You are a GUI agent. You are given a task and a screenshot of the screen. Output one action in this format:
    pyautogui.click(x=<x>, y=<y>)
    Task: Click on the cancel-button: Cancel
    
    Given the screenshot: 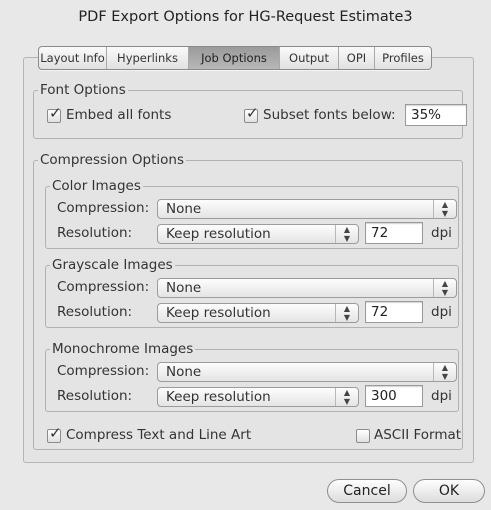 What is the action you would take?
    pyautogui.click(x=367, y=491)
    